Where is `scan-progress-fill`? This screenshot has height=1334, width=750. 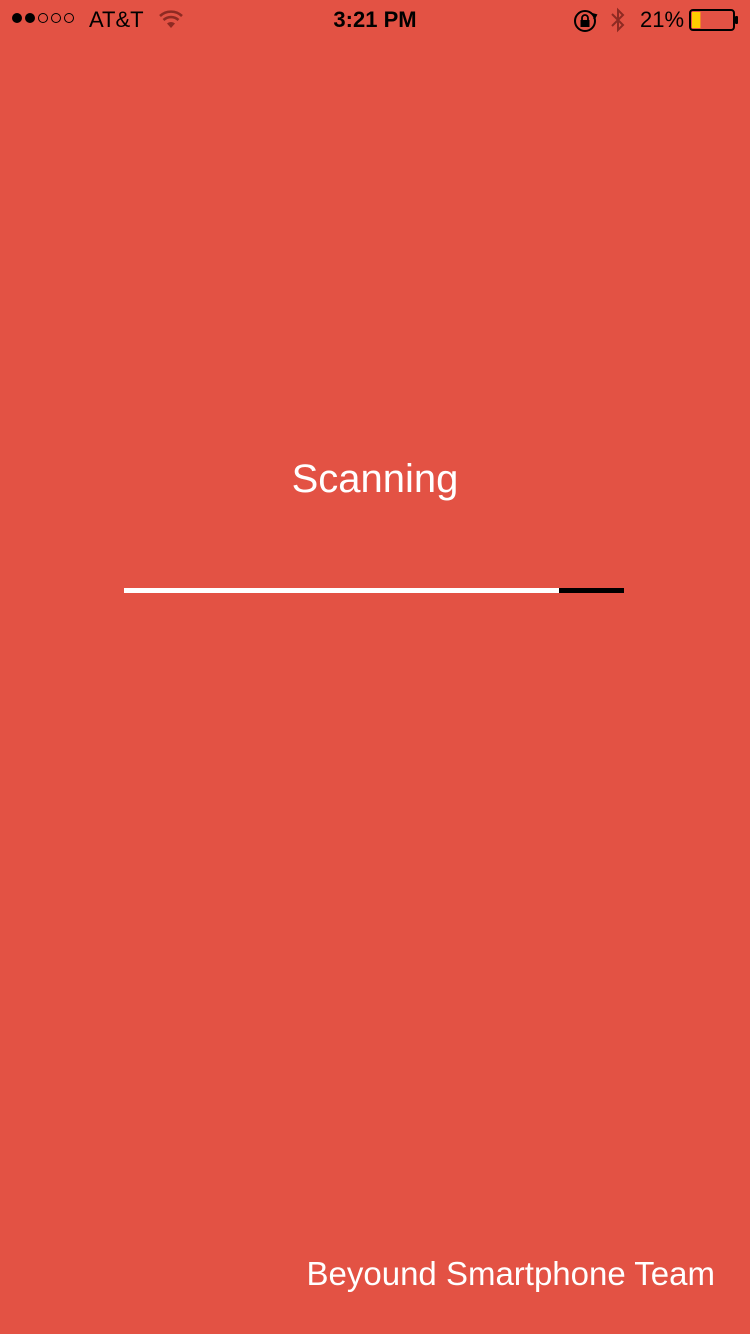 scan-progress-fill is located at coordinates (341, 590).